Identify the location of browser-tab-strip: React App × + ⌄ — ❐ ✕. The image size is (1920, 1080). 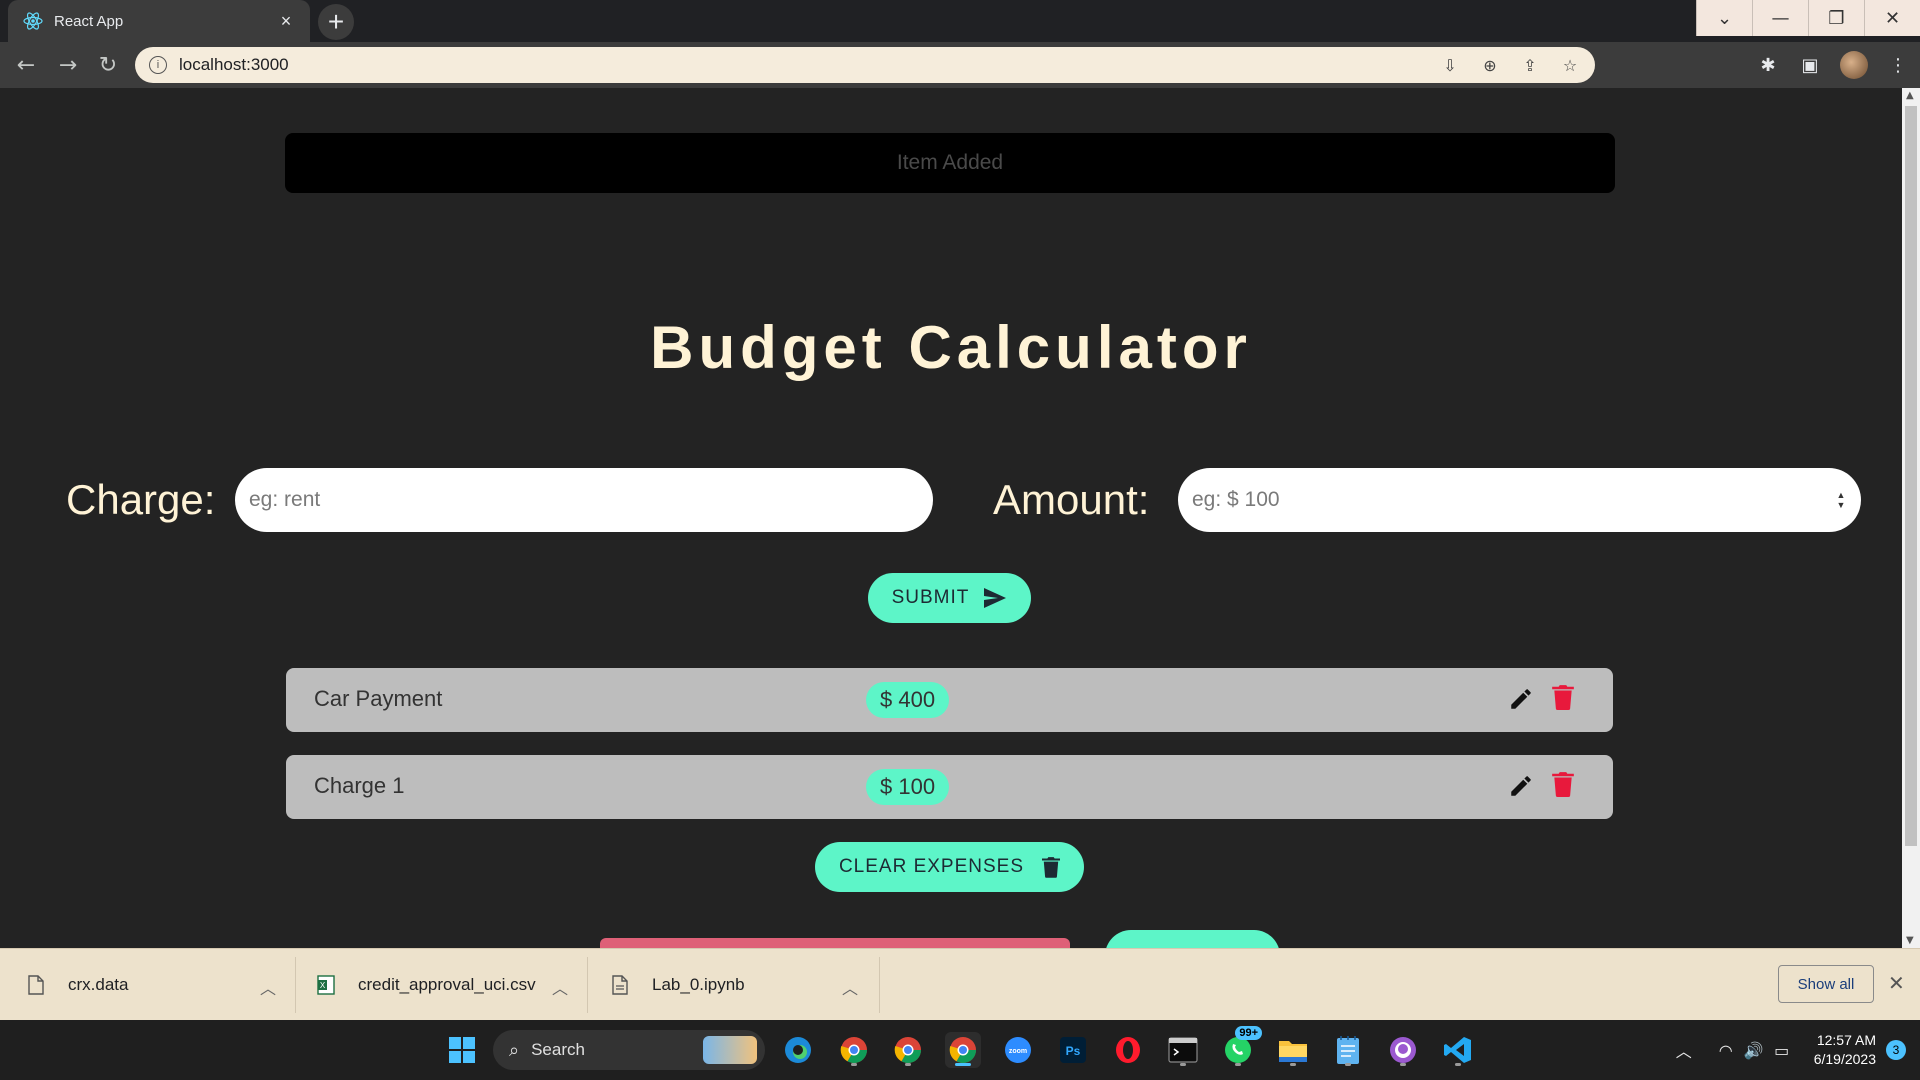
(960, 21).